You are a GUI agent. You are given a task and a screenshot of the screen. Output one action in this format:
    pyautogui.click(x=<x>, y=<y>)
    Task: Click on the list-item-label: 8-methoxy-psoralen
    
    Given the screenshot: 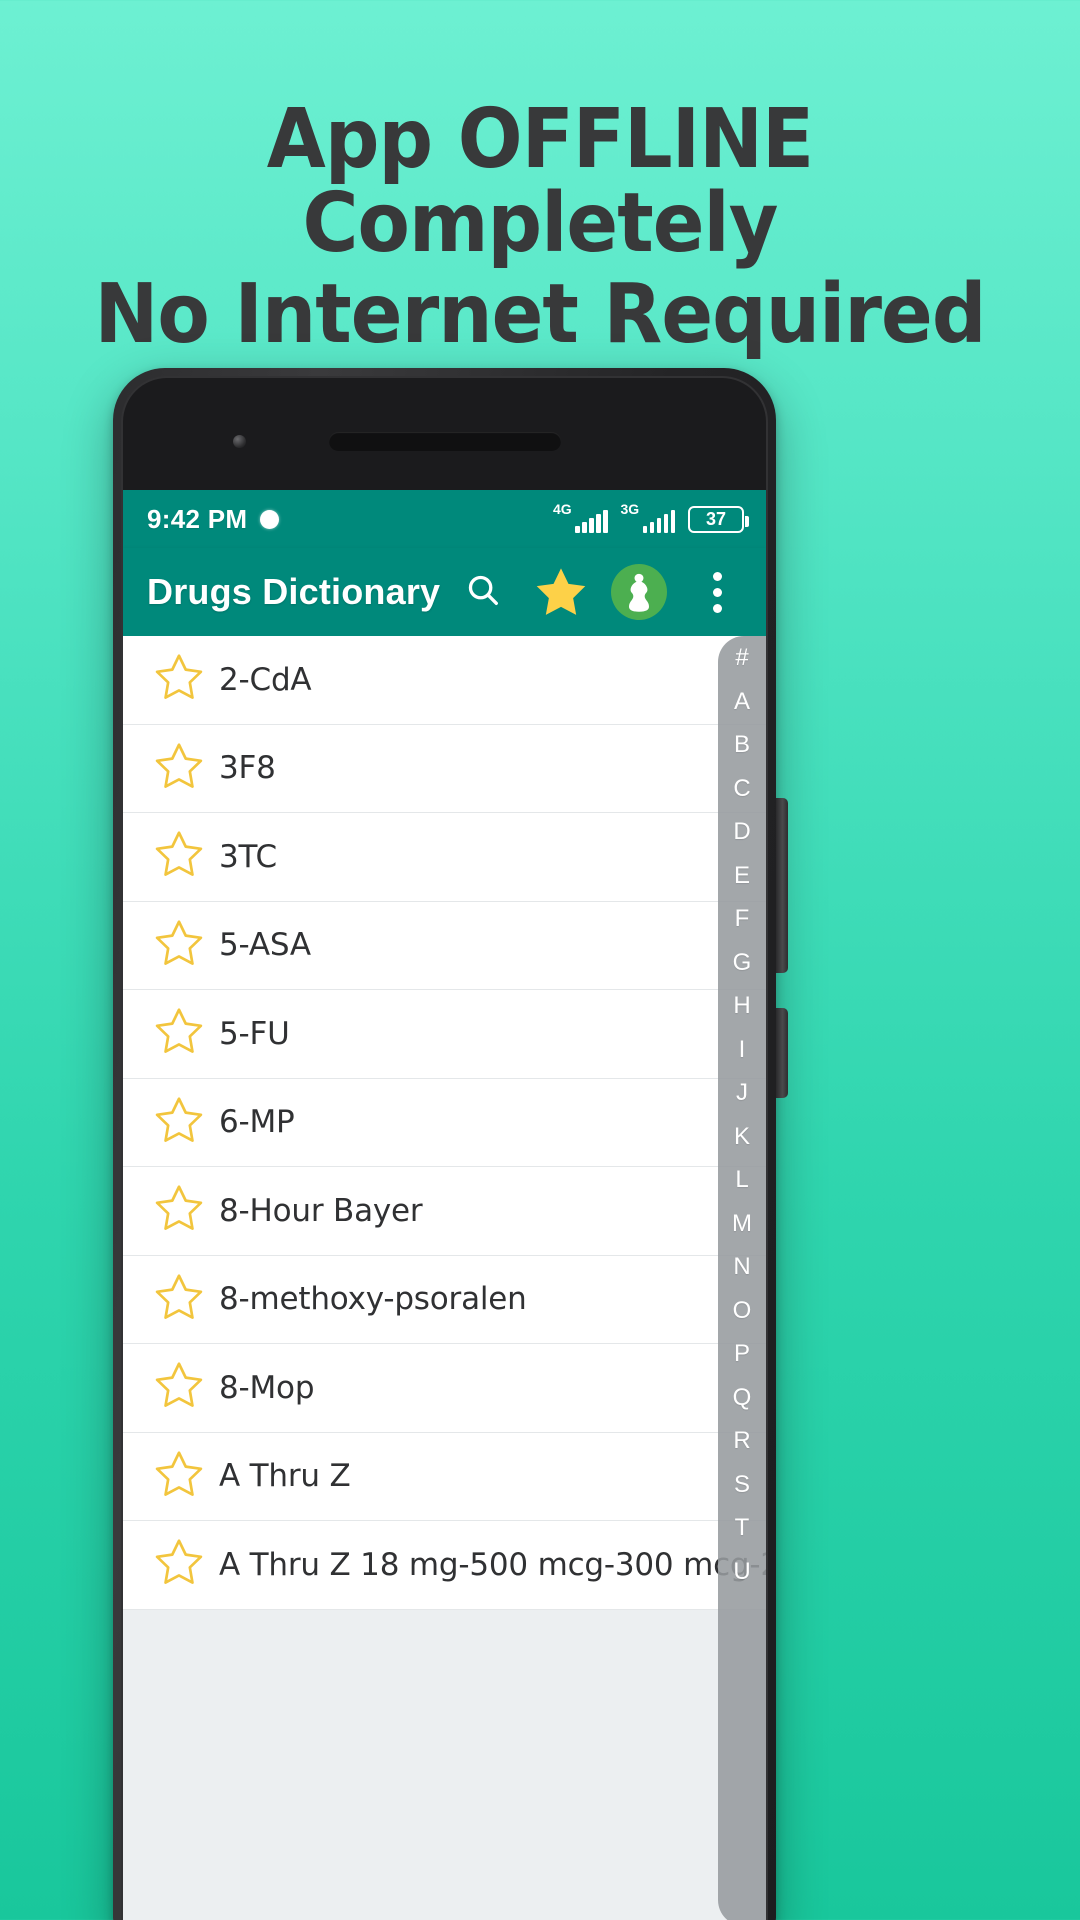 What is the action you would take?
    pyautogui.click(x=373, y=1299)
    